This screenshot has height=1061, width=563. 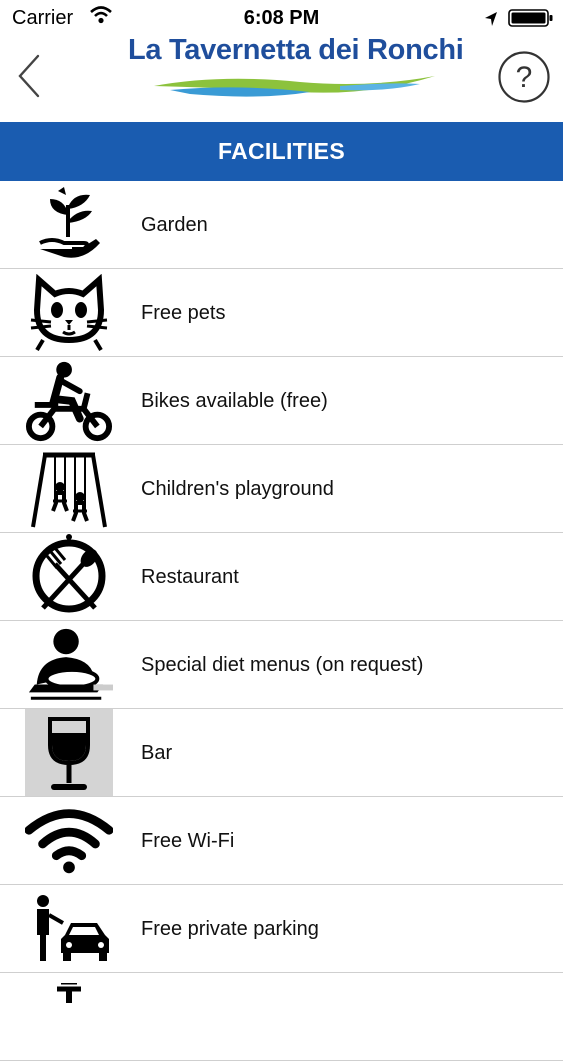 What do you see at coordinates (69, 664) in the screenshot?
I see `diet-menu-icon` at bounding box center [69, 664].